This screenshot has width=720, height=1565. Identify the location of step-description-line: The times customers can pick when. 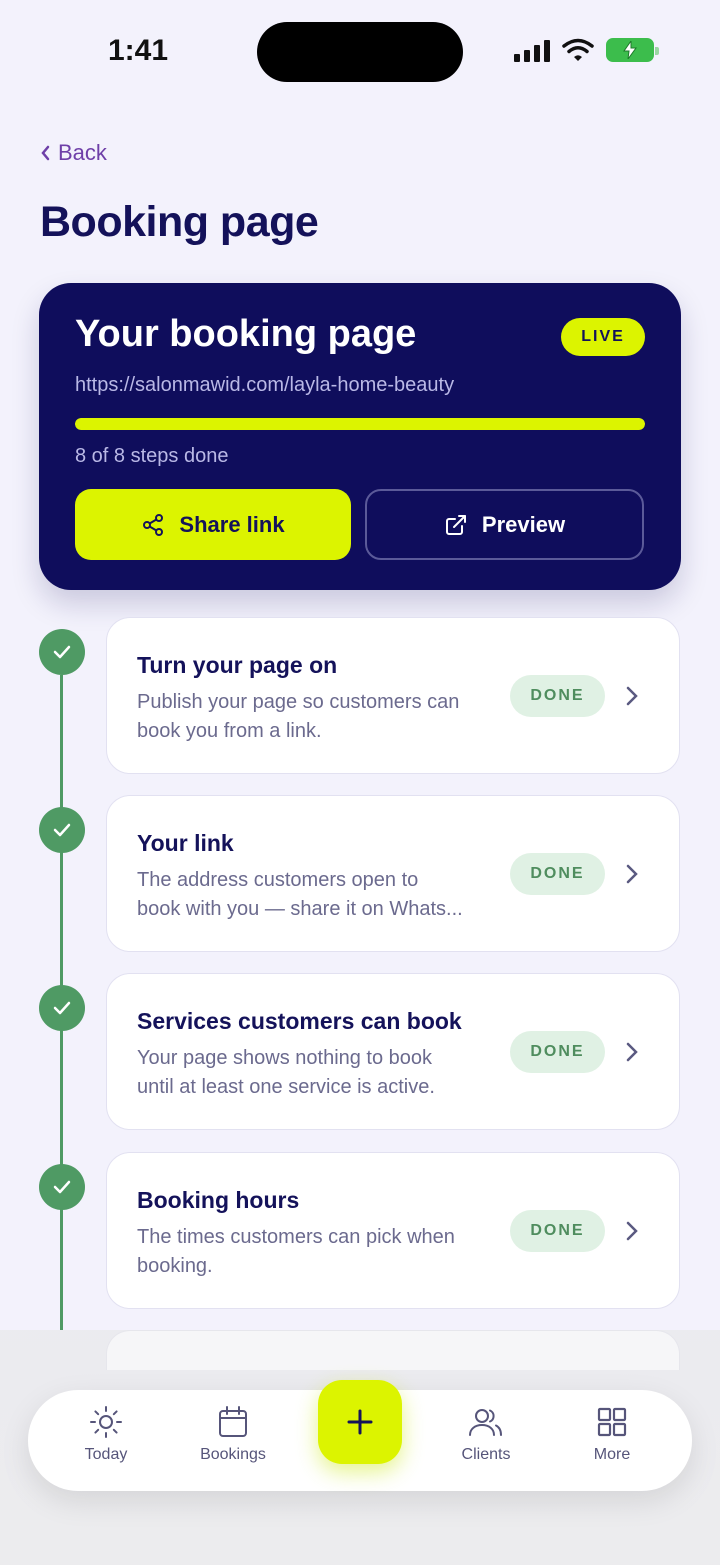
(296, 1237).